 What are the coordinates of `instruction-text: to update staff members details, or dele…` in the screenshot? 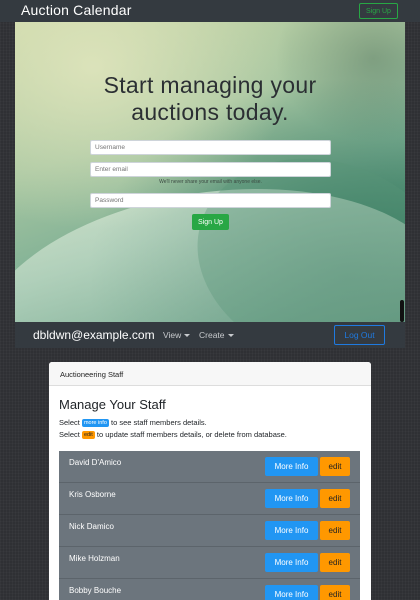 It's located at (191, 434).